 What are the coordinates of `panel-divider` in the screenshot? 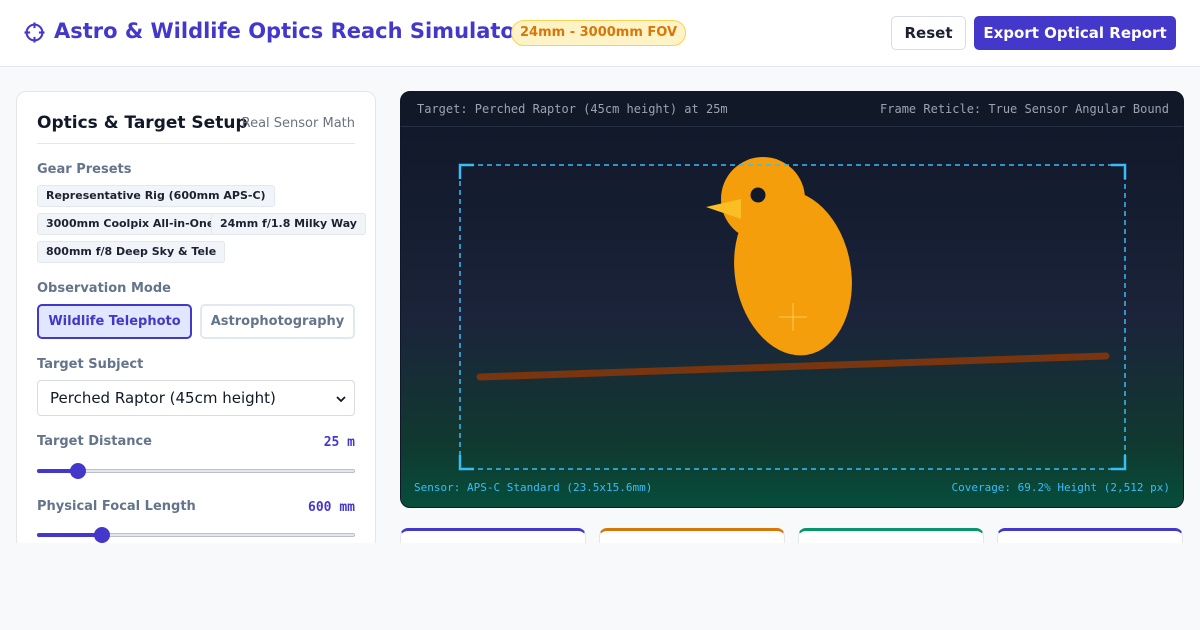 It's located at (196, 143).